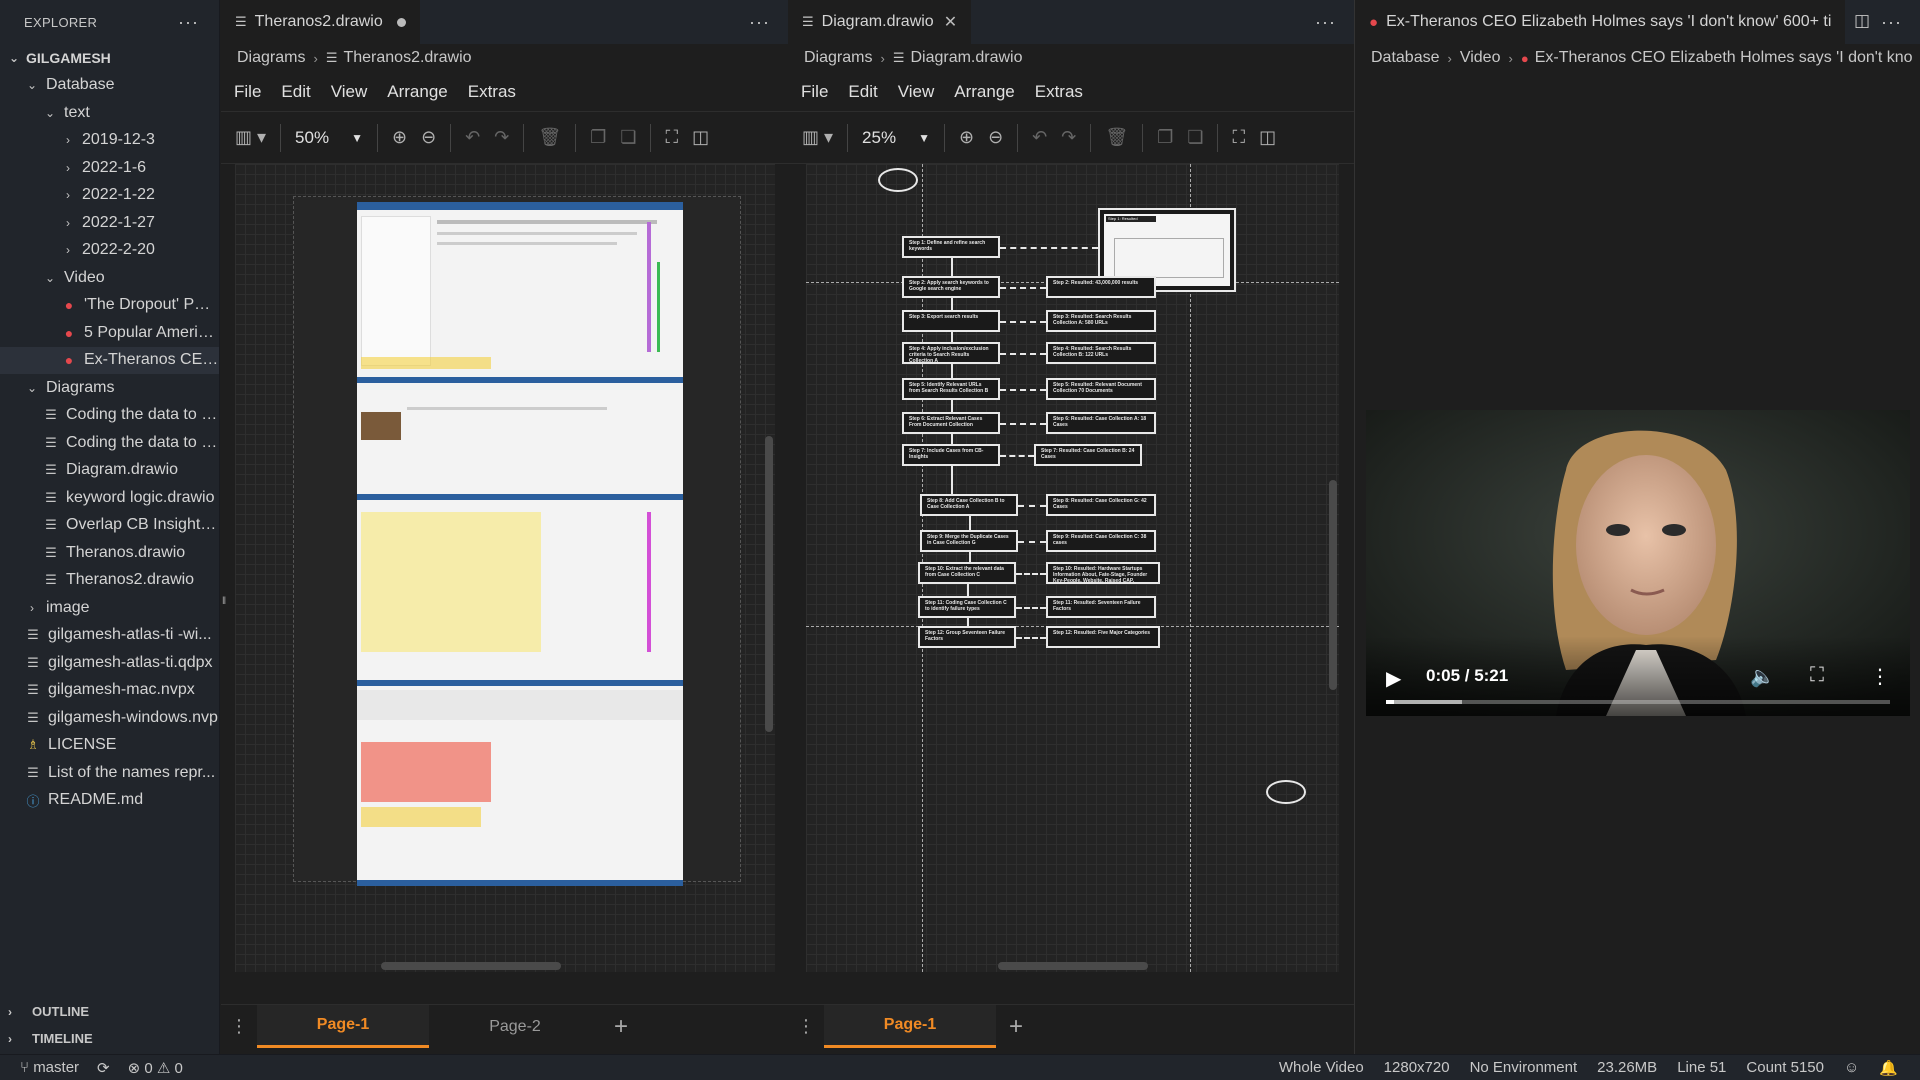 The height and width of the screenshot is (1080, 1920). Describe the element at coordinates (320, 22) in the screenshot. I see `tab-theranos2: ☰ Theranos2.drawio` at that location.